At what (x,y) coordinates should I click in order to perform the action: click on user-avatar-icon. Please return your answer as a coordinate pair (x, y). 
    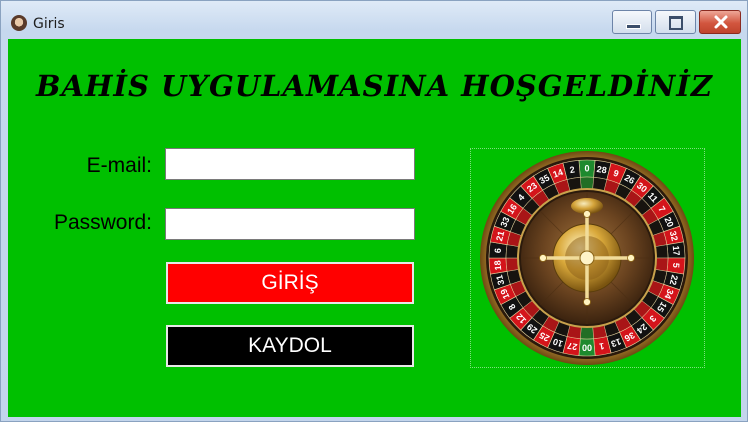
    Looking at the image, I should click on (19, 23).